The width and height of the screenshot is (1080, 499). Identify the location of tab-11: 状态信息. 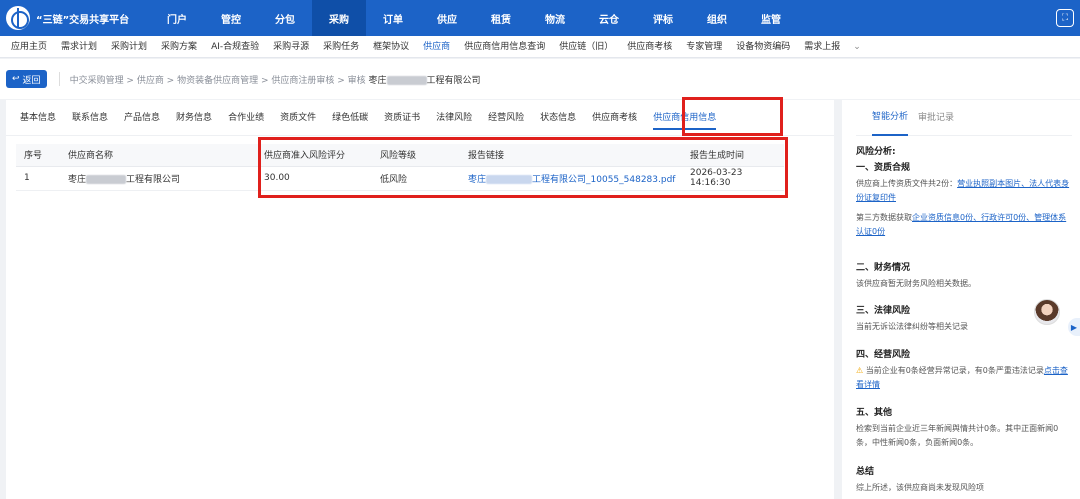
(558, 118).